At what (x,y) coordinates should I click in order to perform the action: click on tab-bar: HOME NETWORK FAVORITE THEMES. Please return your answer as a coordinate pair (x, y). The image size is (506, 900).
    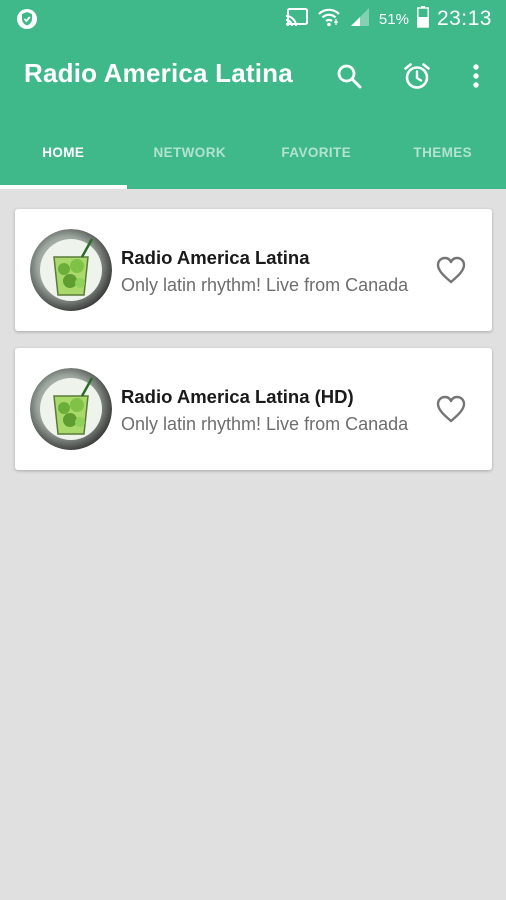
    Looking at the image, I should click on (253, 152).